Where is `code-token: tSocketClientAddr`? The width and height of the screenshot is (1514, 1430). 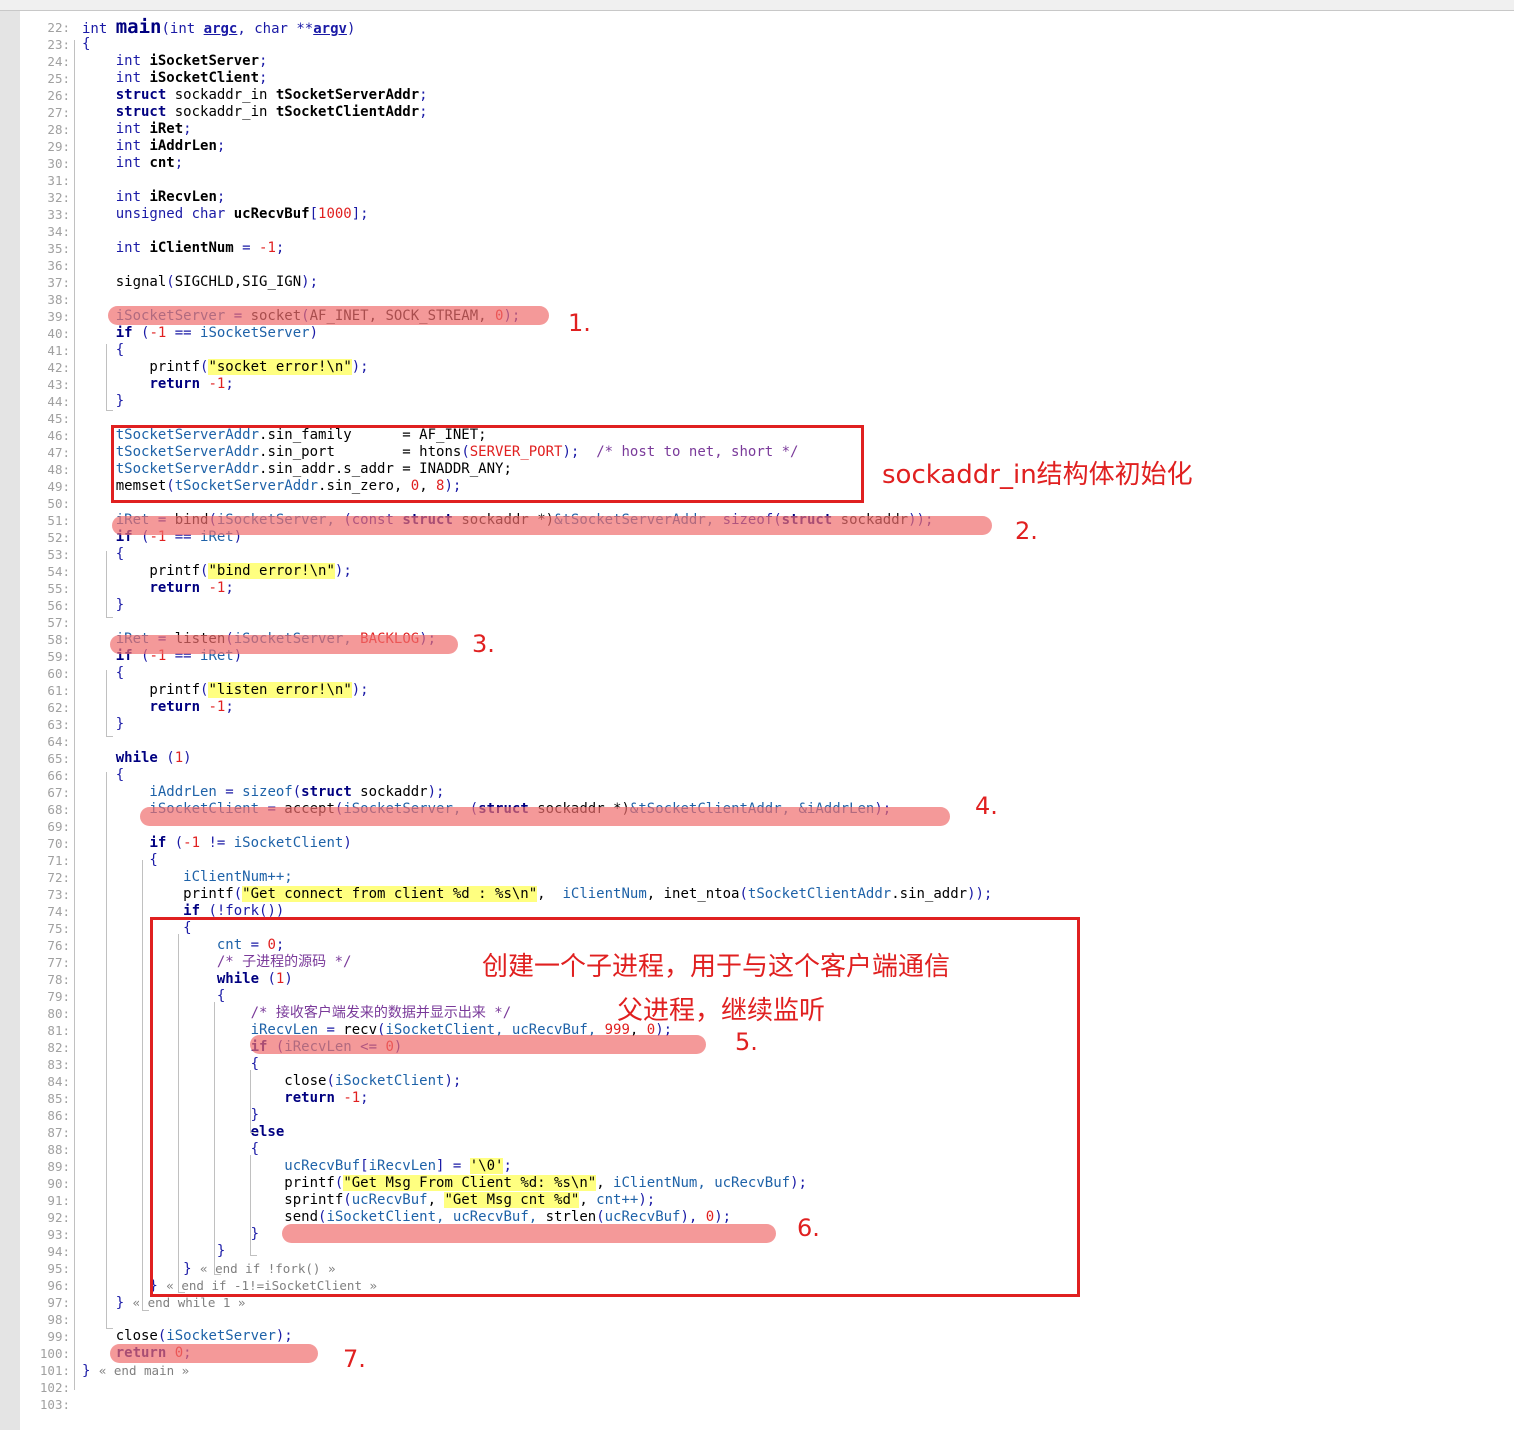 code-token: tSocketClientAddr is located at coordinates (347, 112).